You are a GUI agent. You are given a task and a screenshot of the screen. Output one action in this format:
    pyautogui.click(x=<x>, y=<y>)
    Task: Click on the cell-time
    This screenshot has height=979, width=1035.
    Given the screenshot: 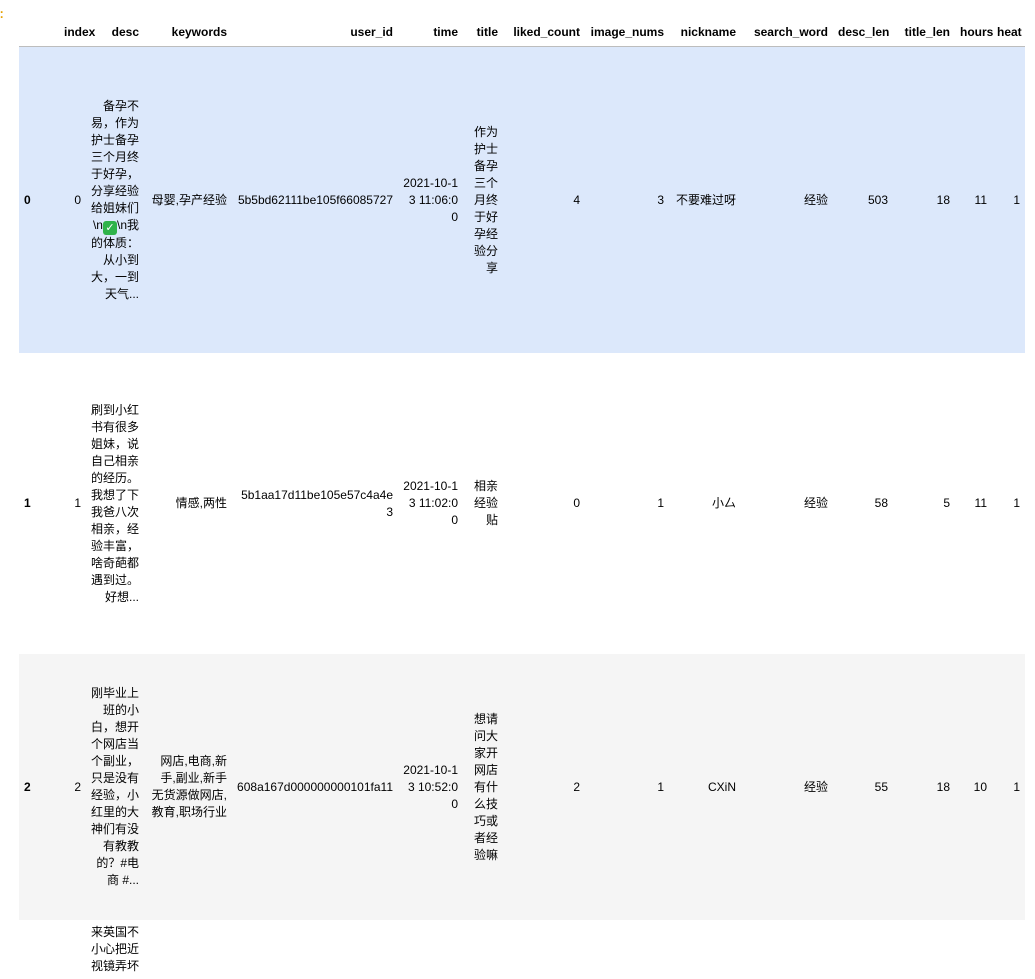 What is the action you would take?
    pyautogui.click(x=430, y=949)
    